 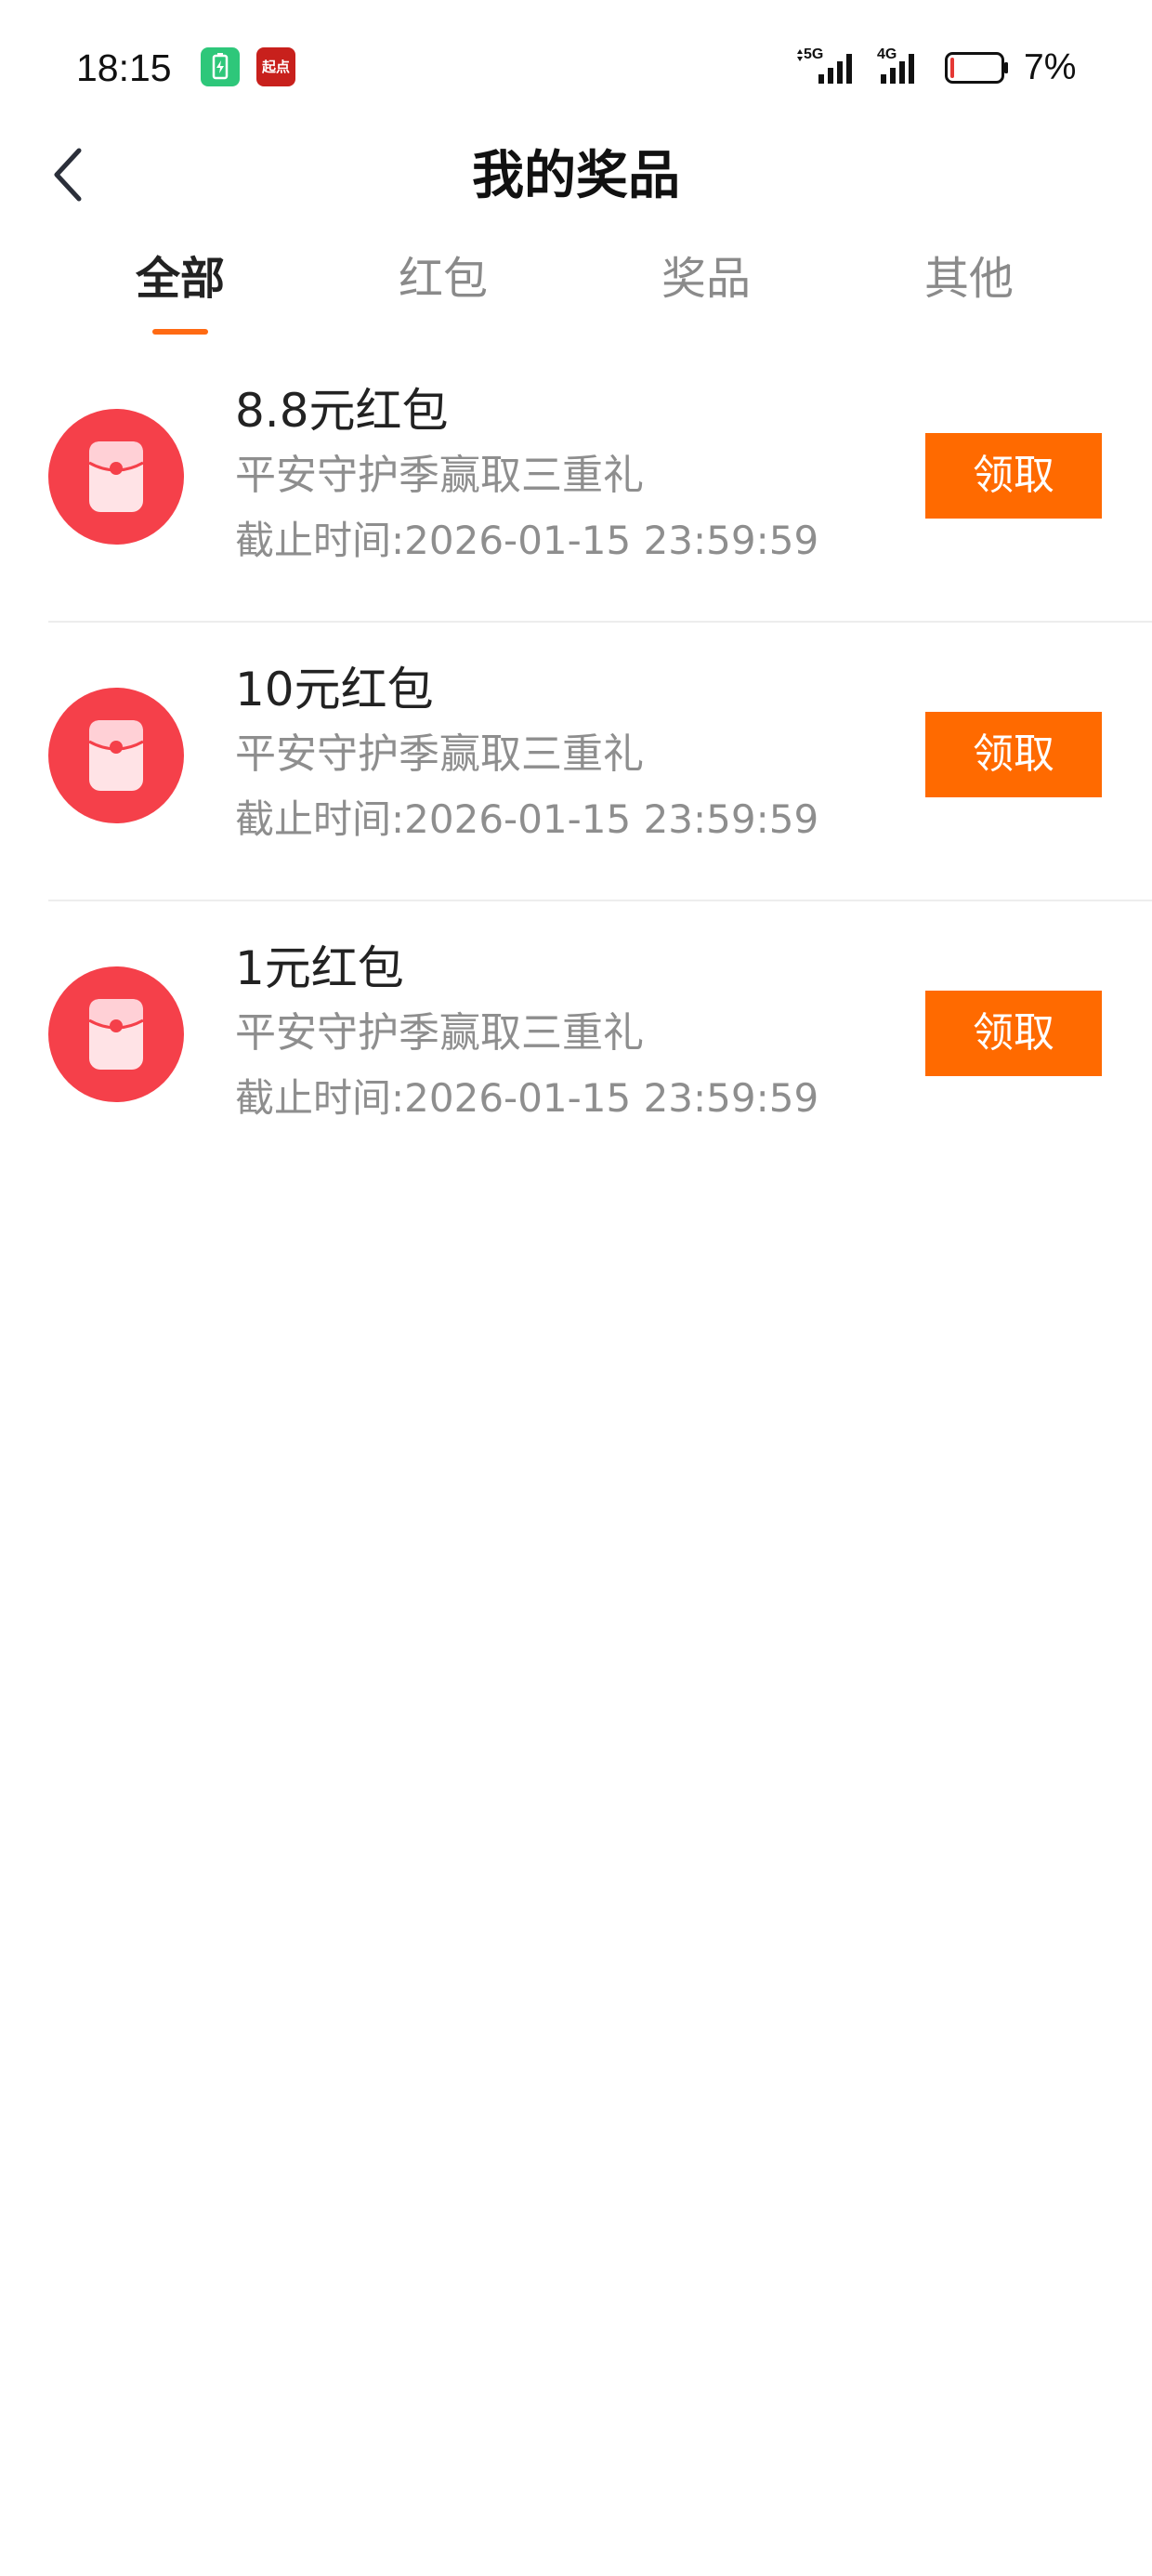 What do you see at coordinates (220, 66) in the screenshot?
I see `battery-app-icon` at bounding box center [220, 66].